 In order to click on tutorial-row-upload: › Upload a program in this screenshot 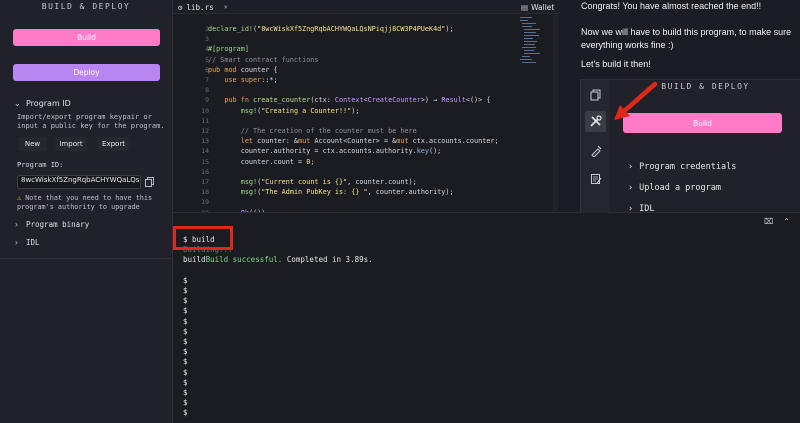, I will do `click(674, 188)`.